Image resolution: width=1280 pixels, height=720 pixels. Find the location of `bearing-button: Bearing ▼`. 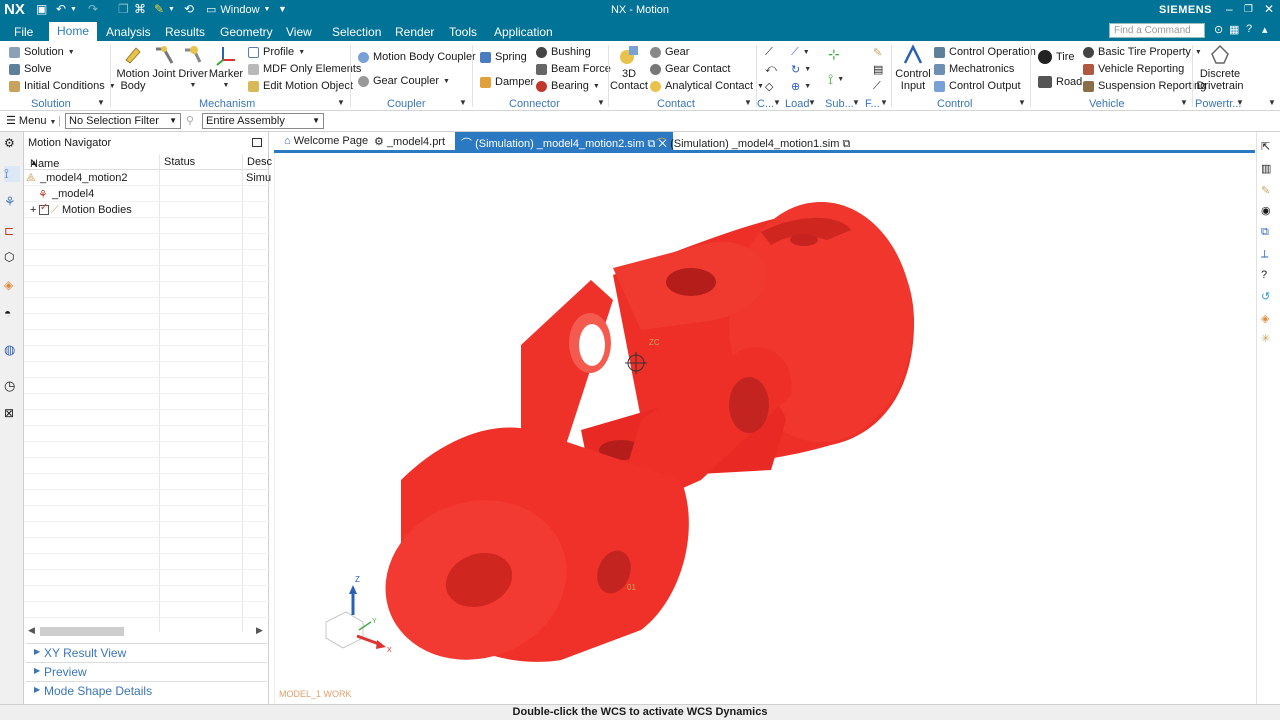

bearing-button: Bearing ▼ is located at coordinates (568, 86).